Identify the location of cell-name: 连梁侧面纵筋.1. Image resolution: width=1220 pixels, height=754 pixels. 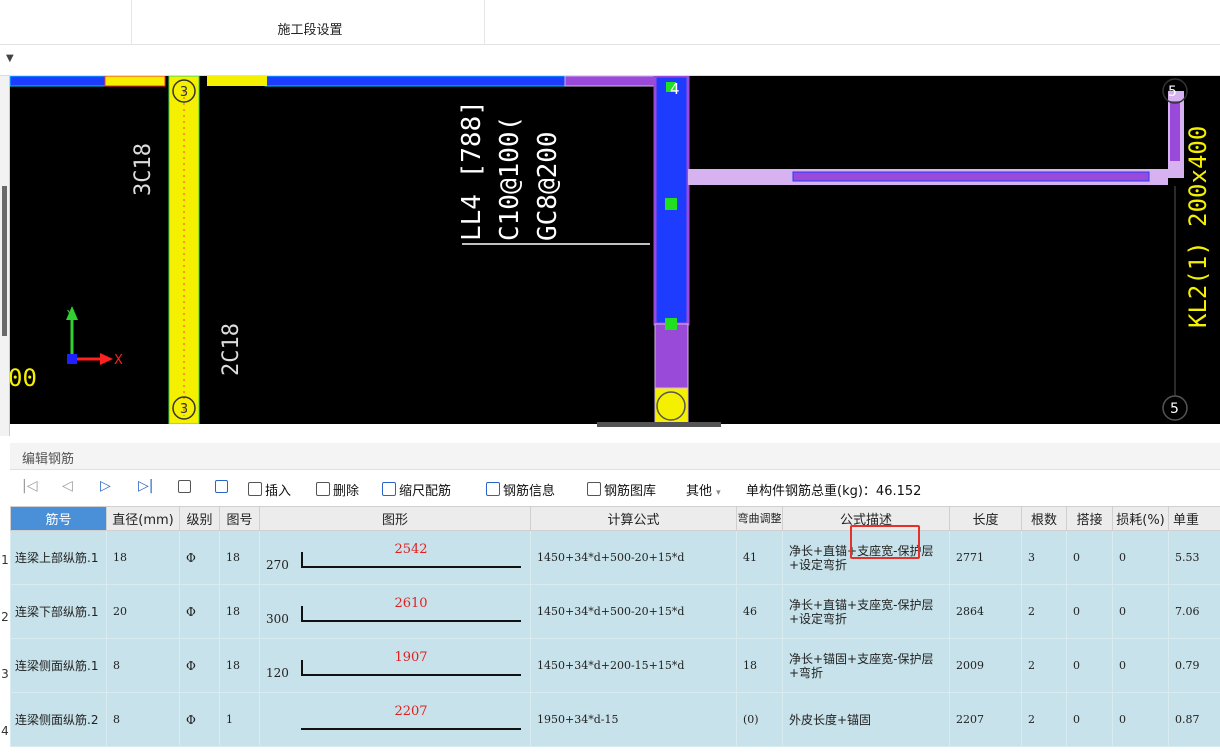
(58, 665).